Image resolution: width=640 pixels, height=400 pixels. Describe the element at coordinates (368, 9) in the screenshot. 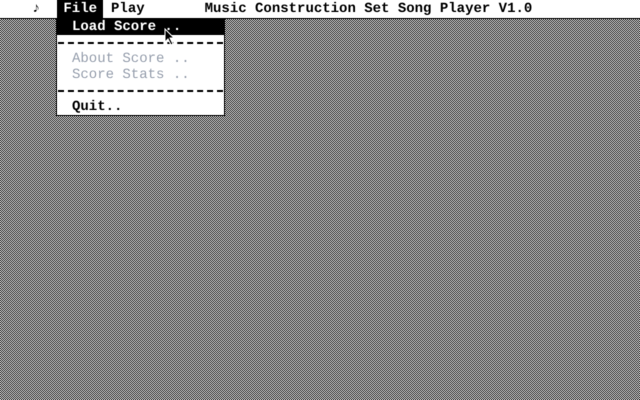

I see `window-title: Music Construction Set Song Player V1.0` at that location.